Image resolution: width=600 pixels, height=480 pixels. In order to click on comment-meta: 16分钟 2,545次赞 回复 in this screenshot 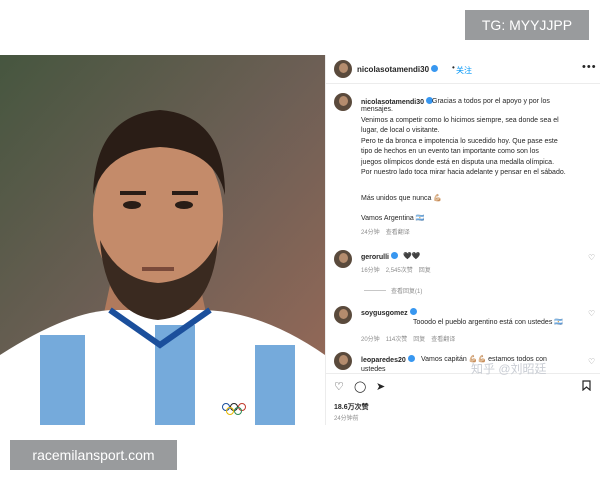, I will do `click(399, 269)`.